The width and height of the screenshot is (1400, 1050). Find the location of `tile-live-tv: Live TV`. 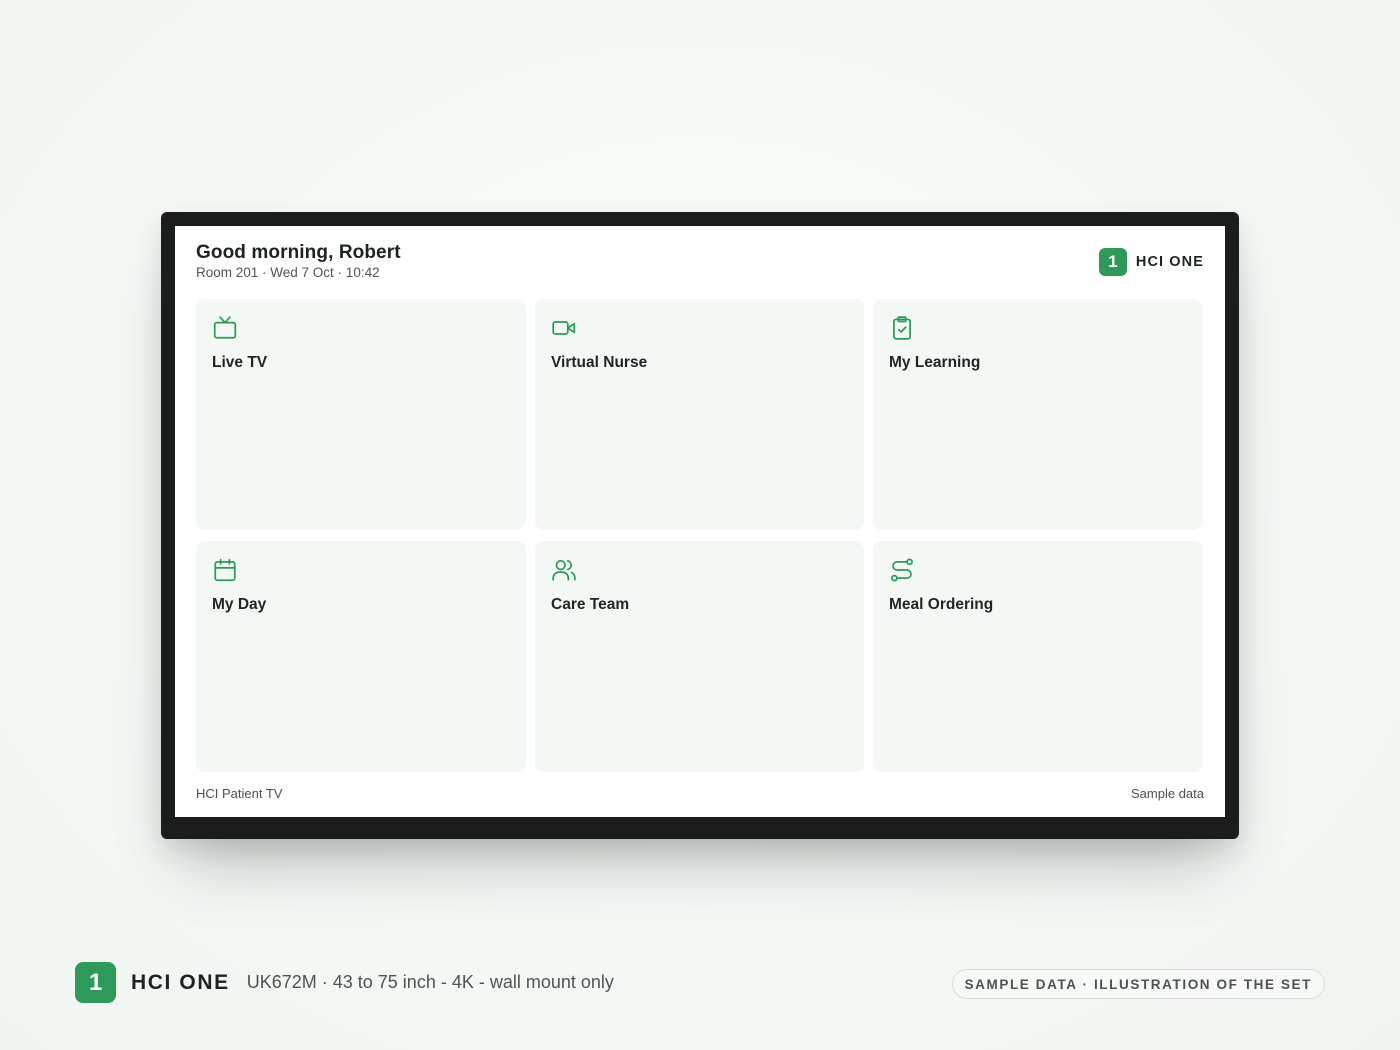

tile-live-tv: Live TV is located at coordinates (361, 414).